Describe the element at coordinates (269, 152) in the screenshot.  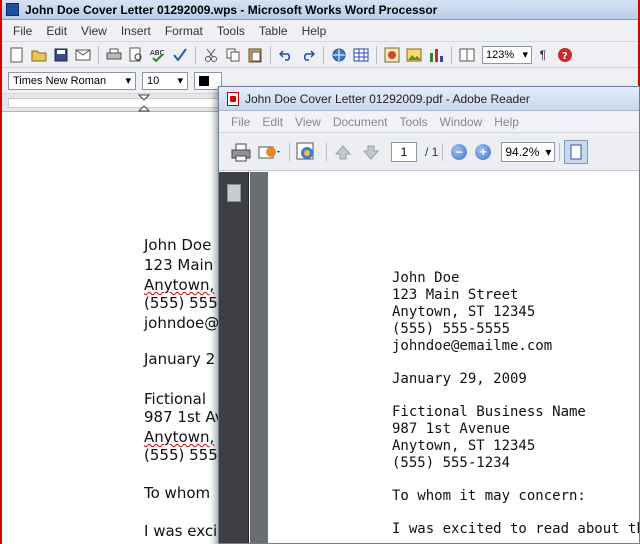
I see `reader-email-icon` at that location.